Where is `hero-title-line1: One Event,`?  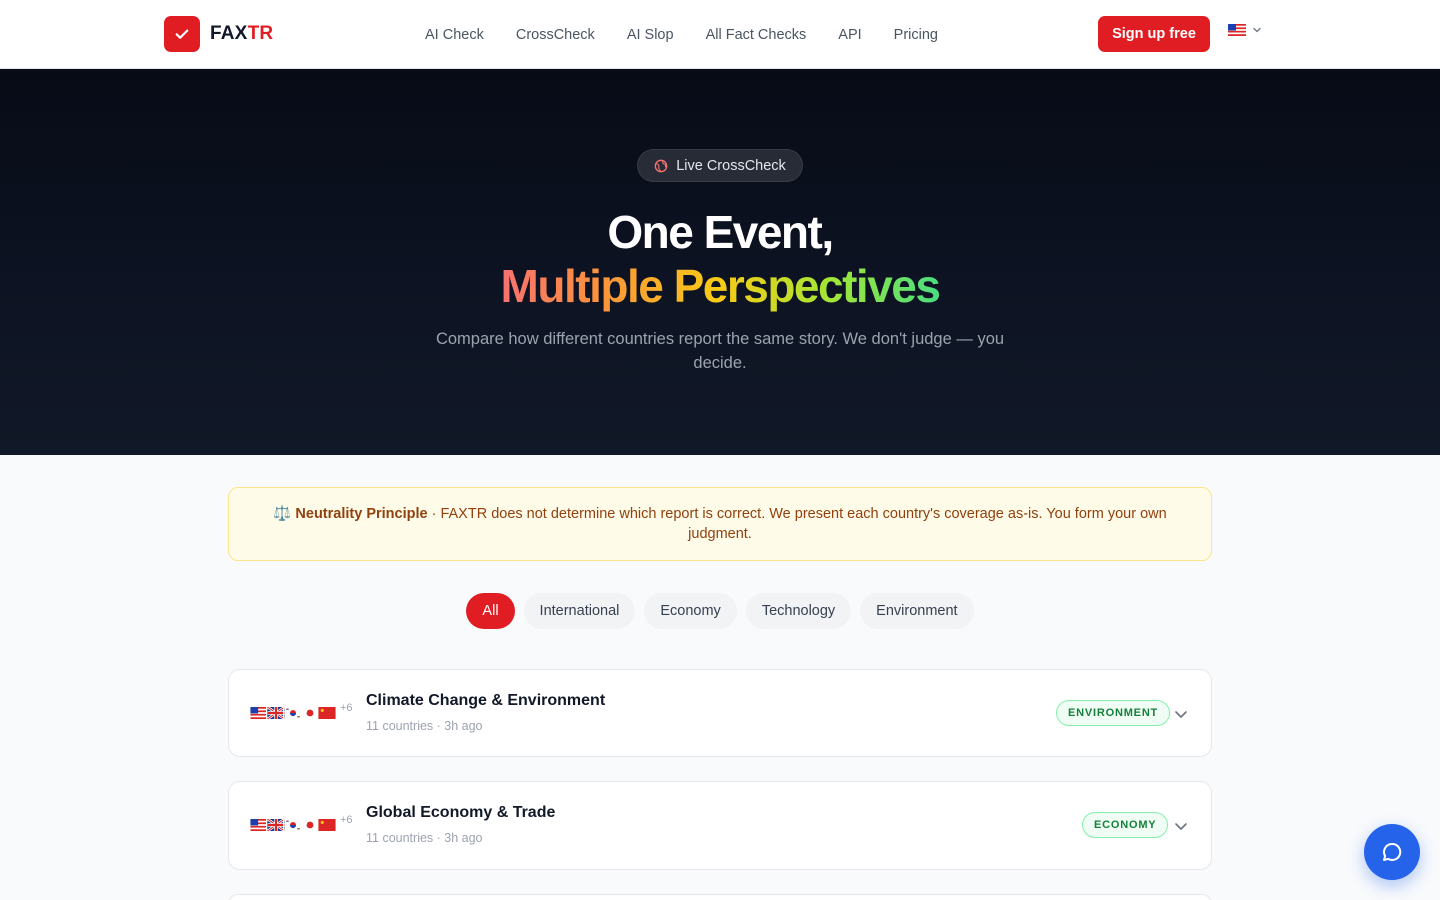 hero-title-line1: One Event, is located at coordinates (720, 232).